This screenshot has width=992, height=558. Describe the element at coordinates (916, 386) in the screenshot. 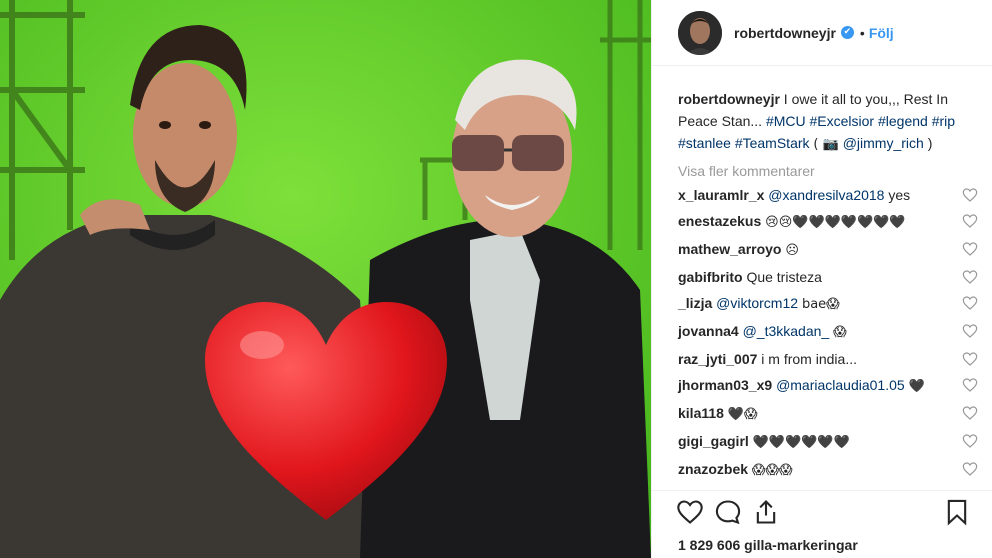

I see `comment-text: 🖤` at that location.